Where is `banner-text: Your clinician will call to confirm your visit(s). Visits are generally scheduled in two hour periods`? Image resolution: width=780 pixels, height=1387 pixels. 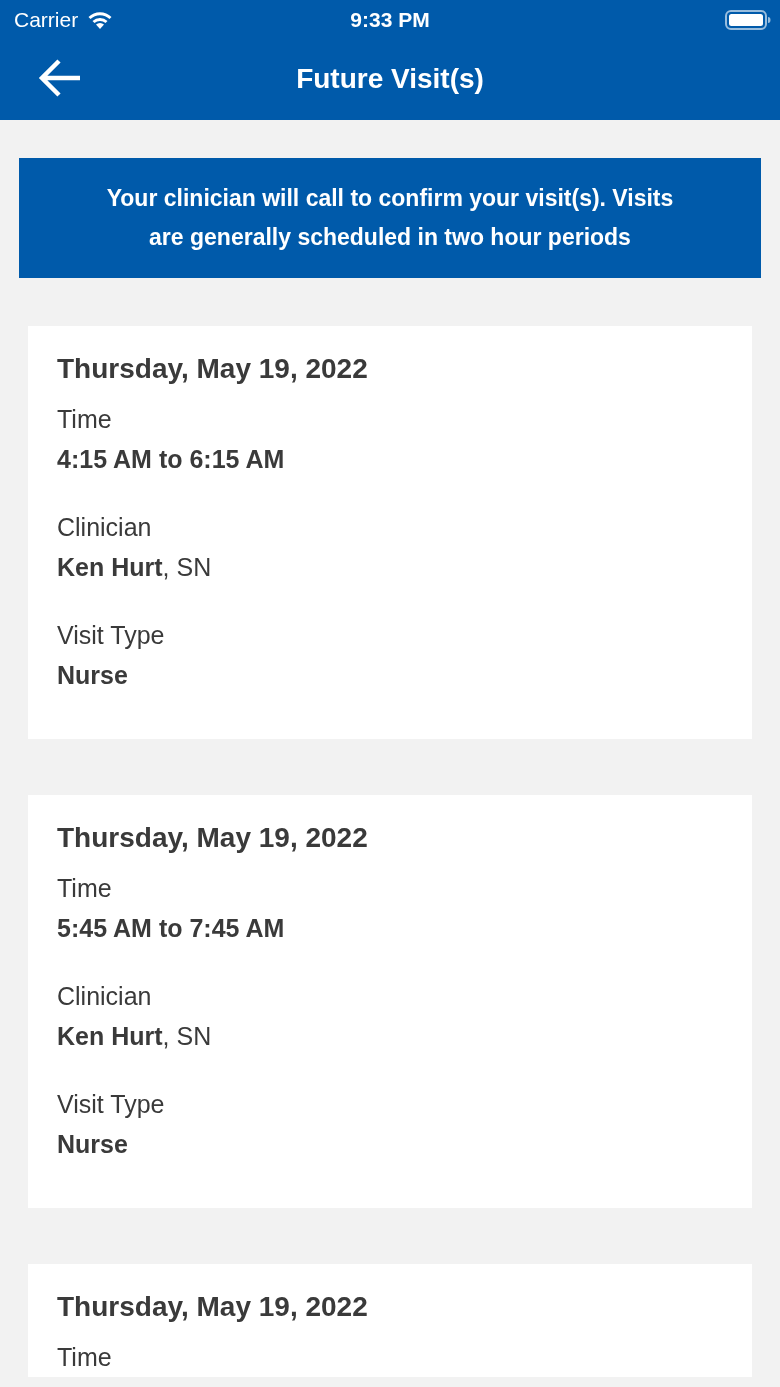
banner-text: Your clinician will call to confirm your visit(s). Visits are generally scheduled in two hour periods is located at coordinates (390, 218).